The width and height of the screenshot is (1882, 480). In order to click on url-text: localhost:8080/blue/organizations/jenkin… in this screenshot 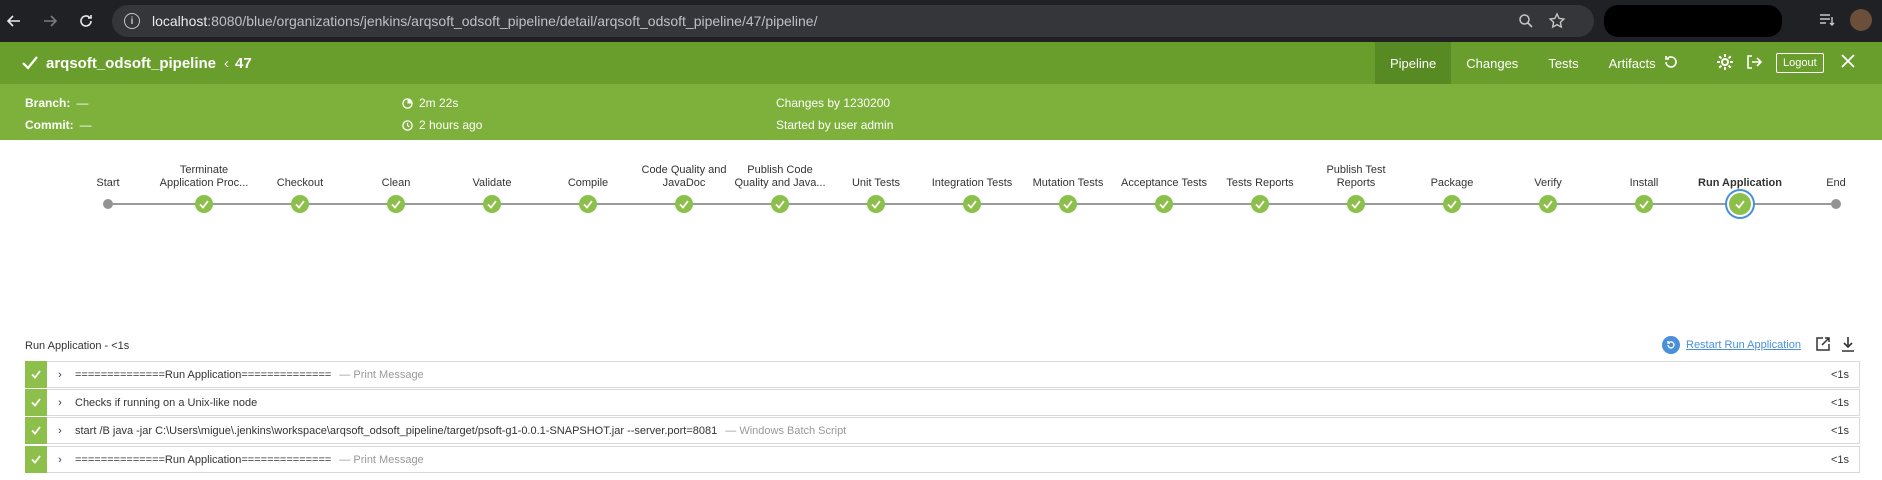, I will do `click(484, 21)`.